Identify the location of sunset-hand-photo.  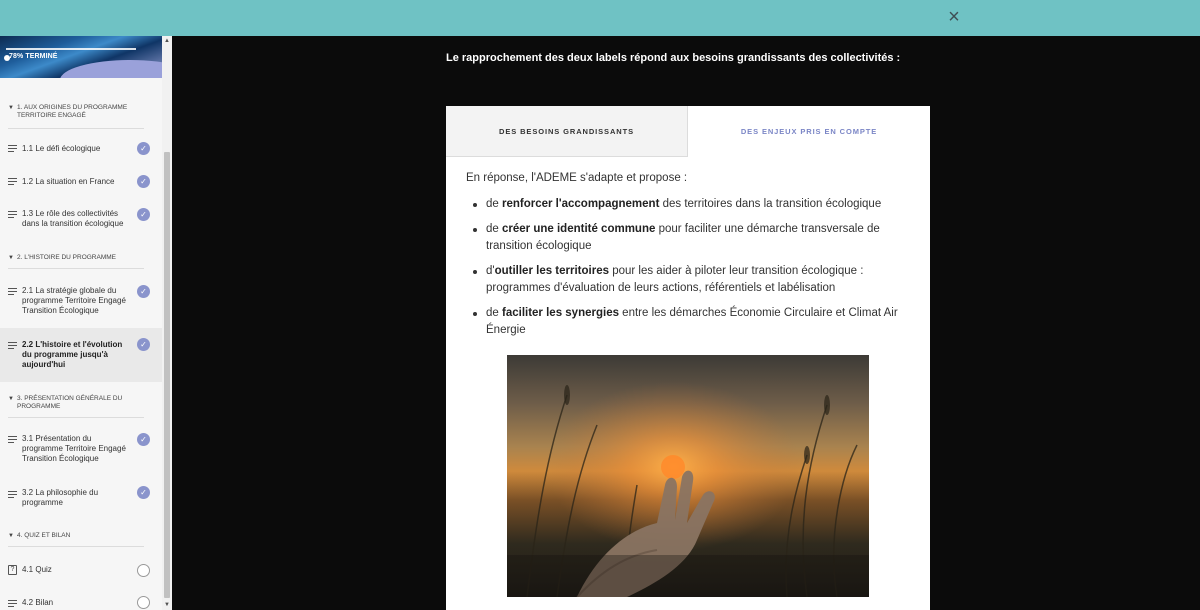
(688, 476).